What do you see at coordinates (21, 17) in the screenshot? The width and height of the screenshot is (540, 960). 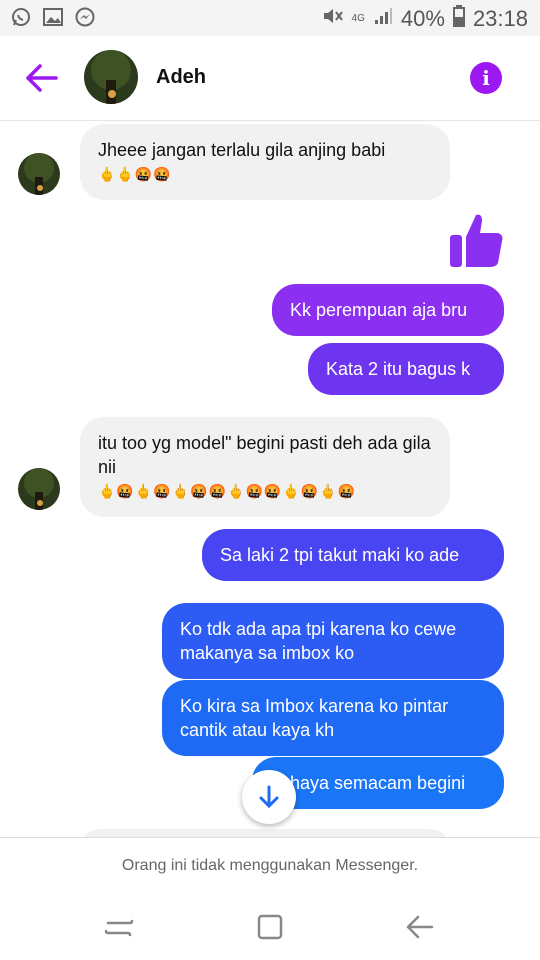 I see `whatsapp-icon` at bounding box center [21, 17].